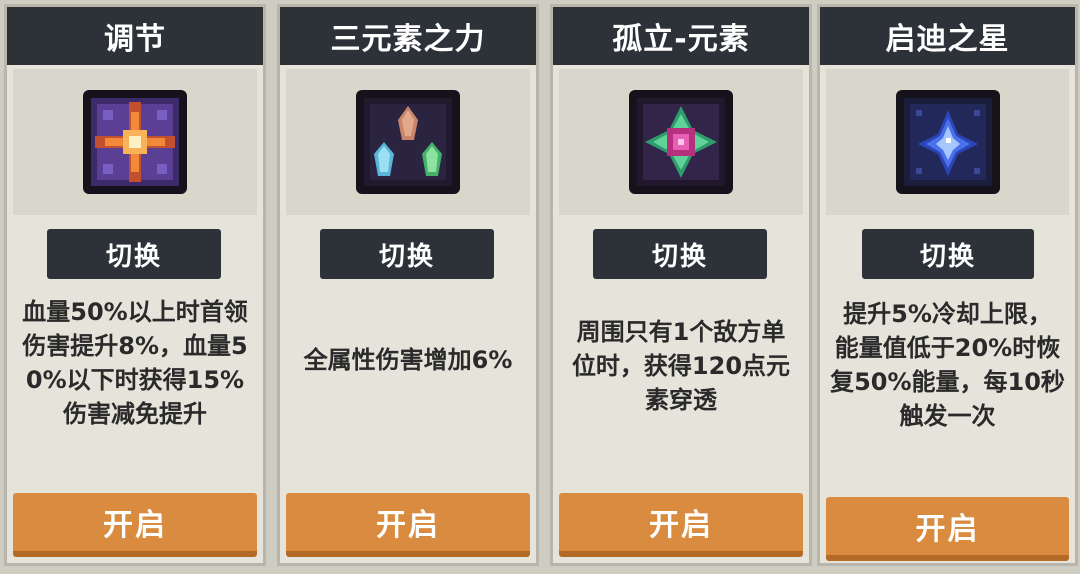  I want to click on description-line: 提升5%冷却上限，, so click(947, 314).